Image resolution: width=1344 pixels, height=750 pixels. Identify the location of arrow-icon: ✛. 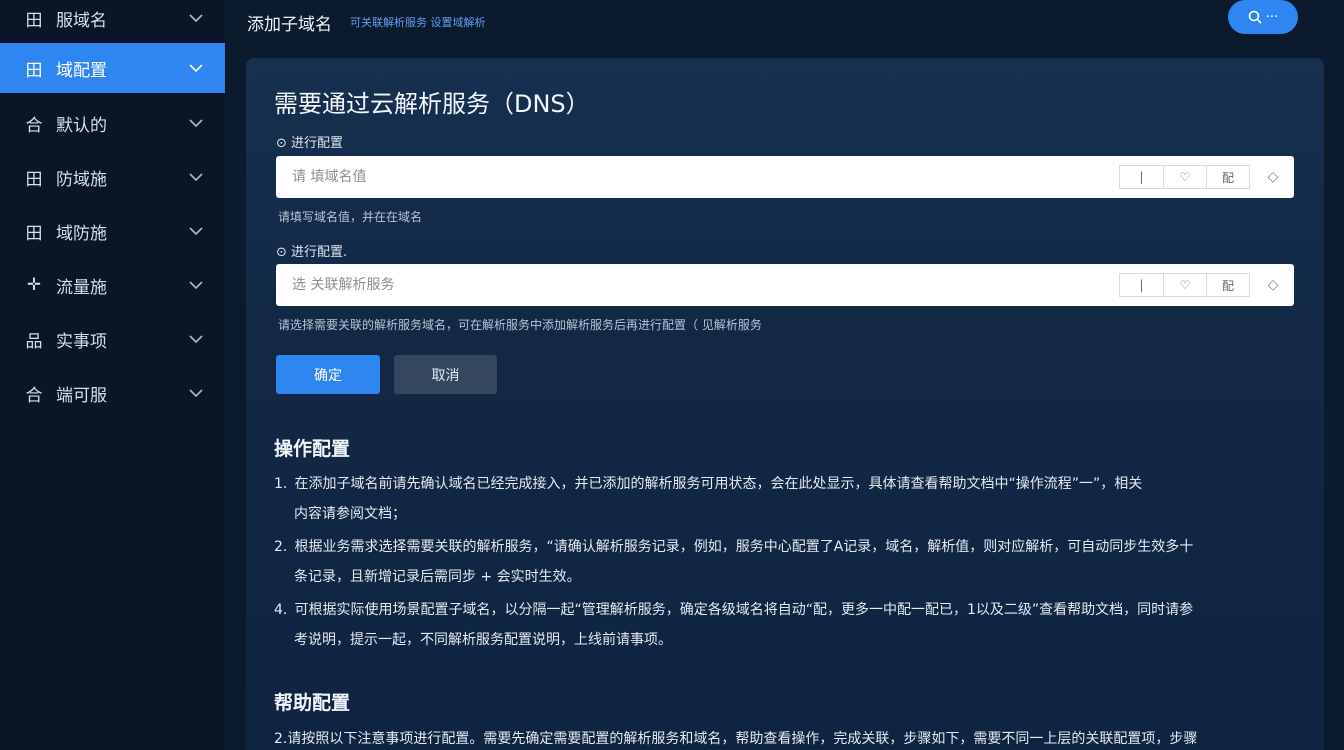
(34, 285).